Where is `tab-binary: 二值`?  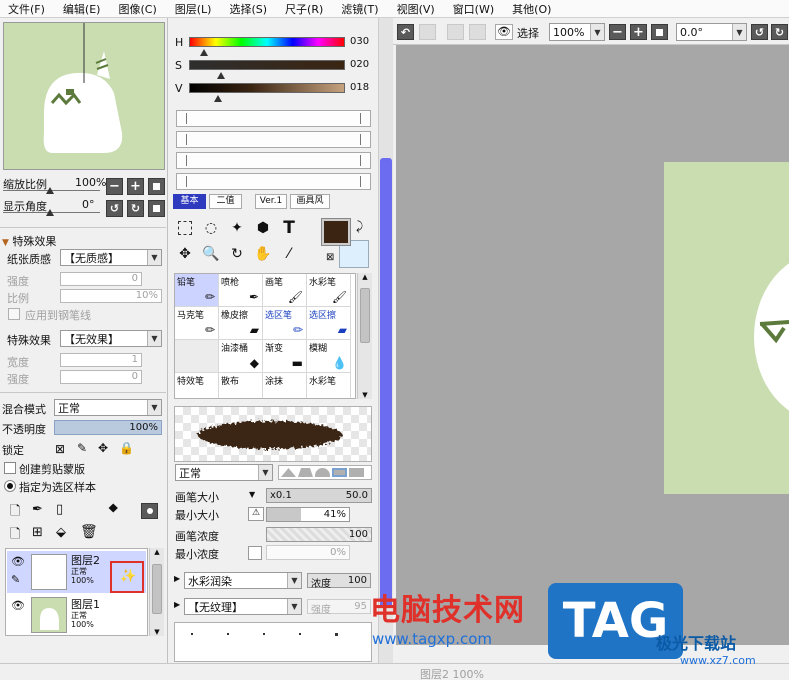
tab-binary: 二值 is located at coordinates (225, 201).